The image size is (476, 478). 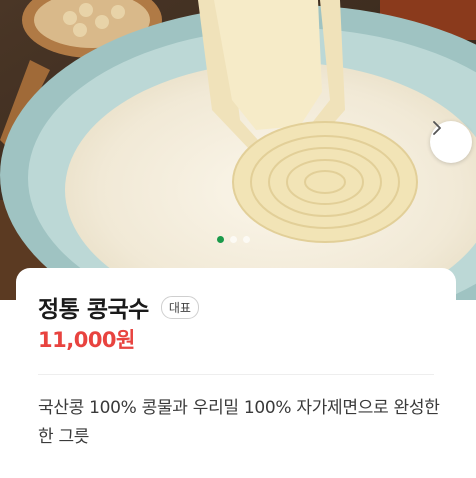 I want to click on title-row: 정통 콩국수 대표, so click(x=118, y=307).